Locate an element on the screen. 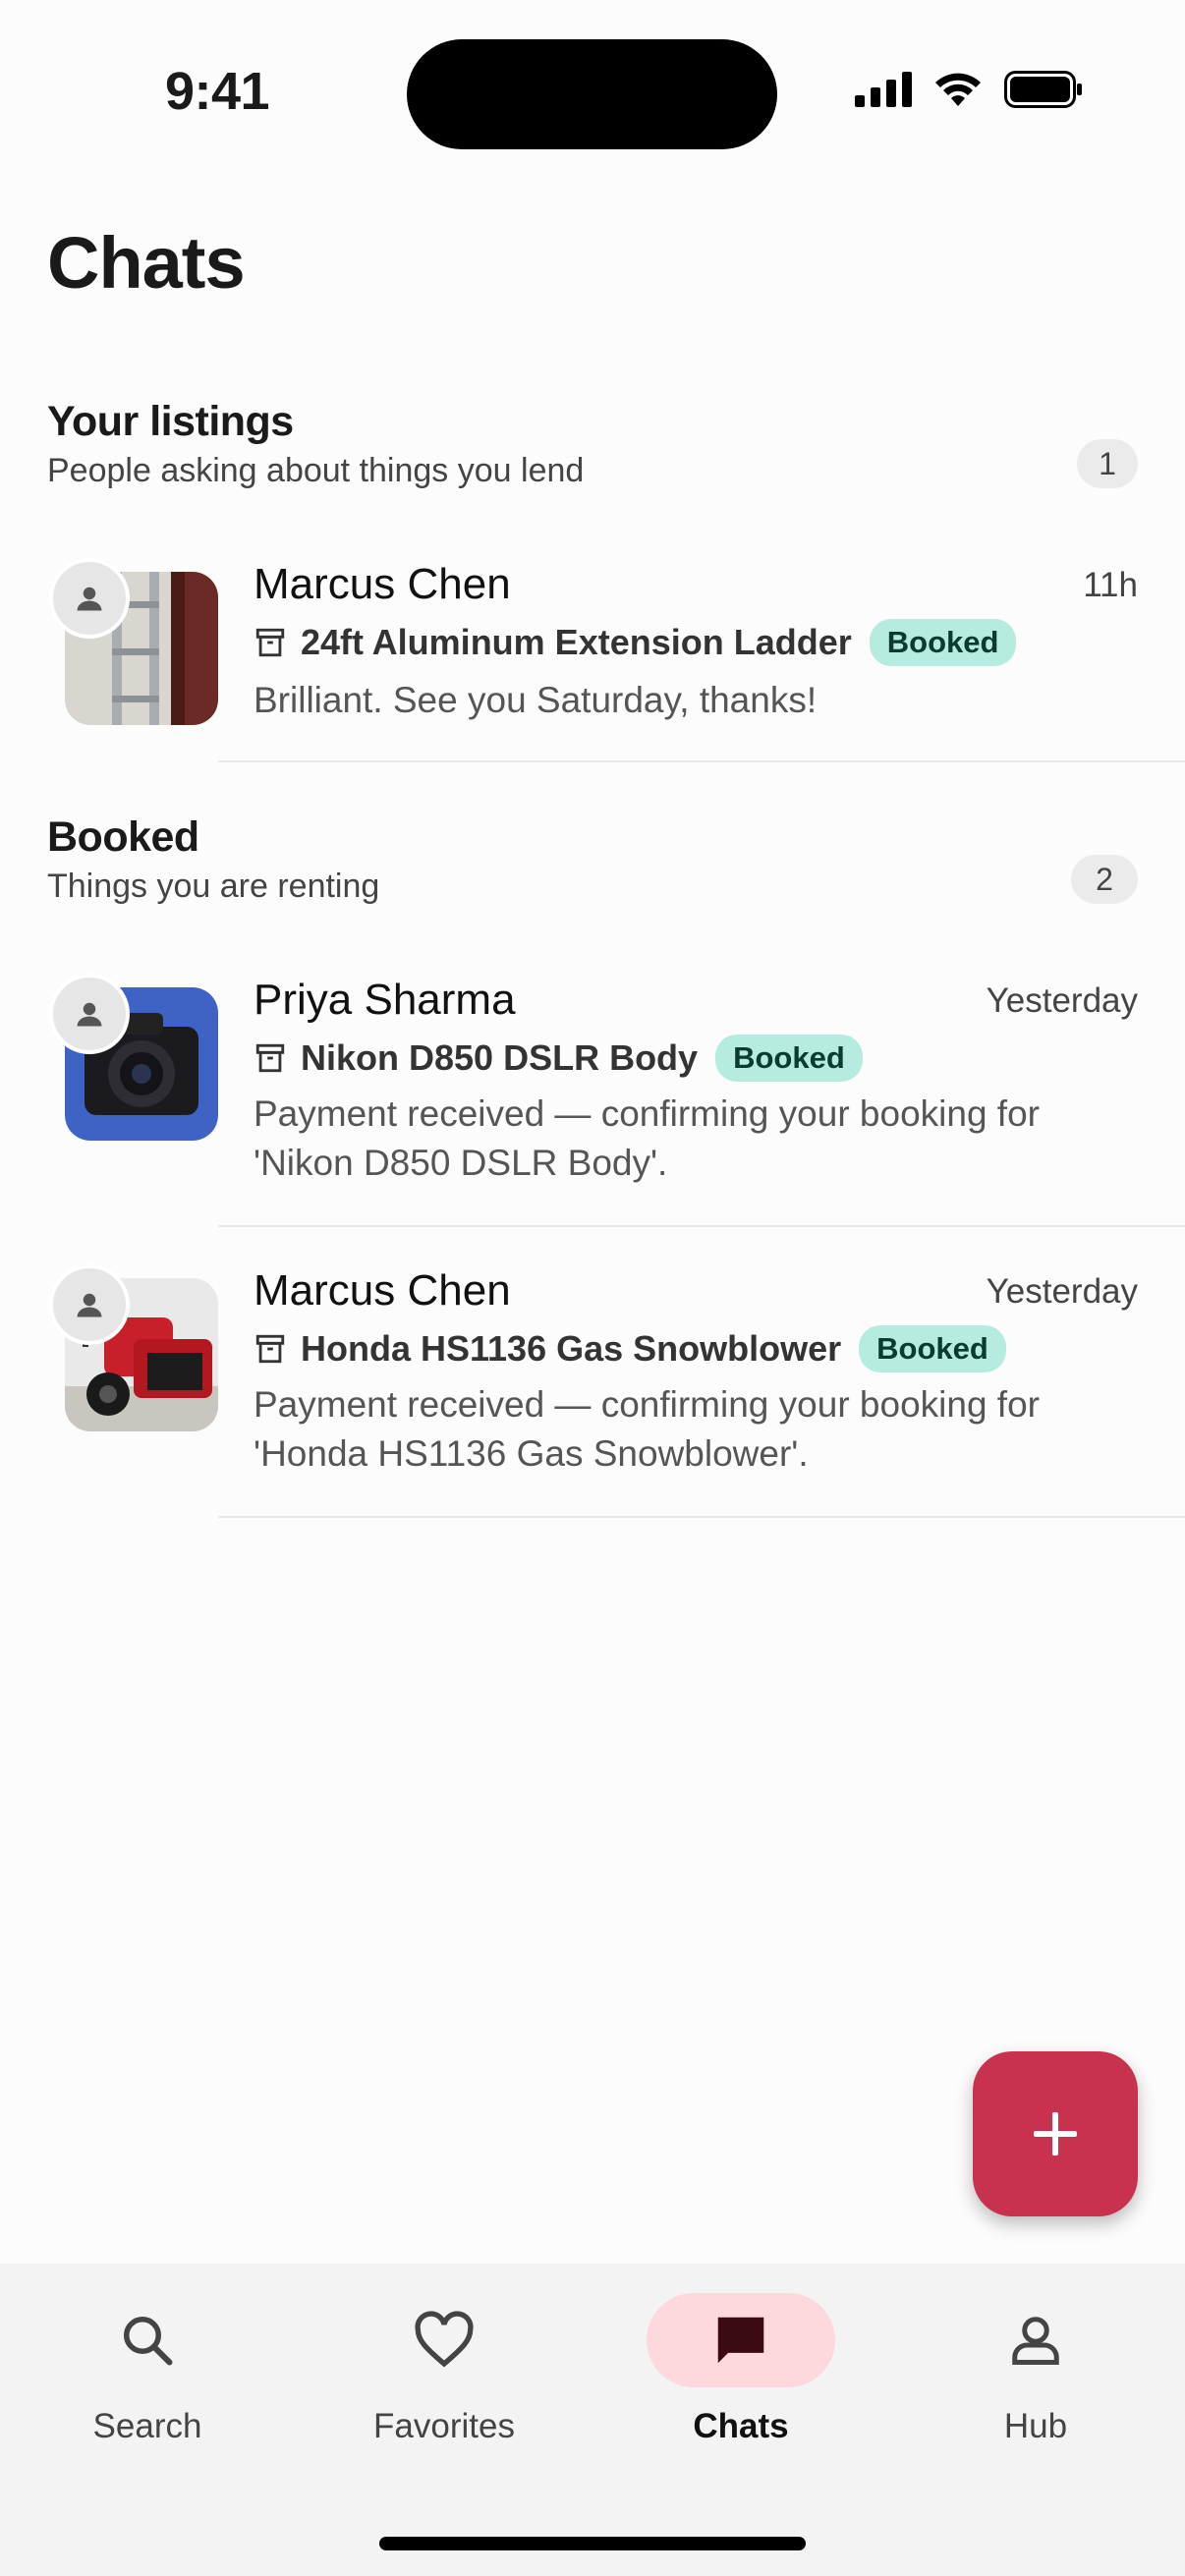  section-count-badge: 1 is located at coordinates (1107, 463).